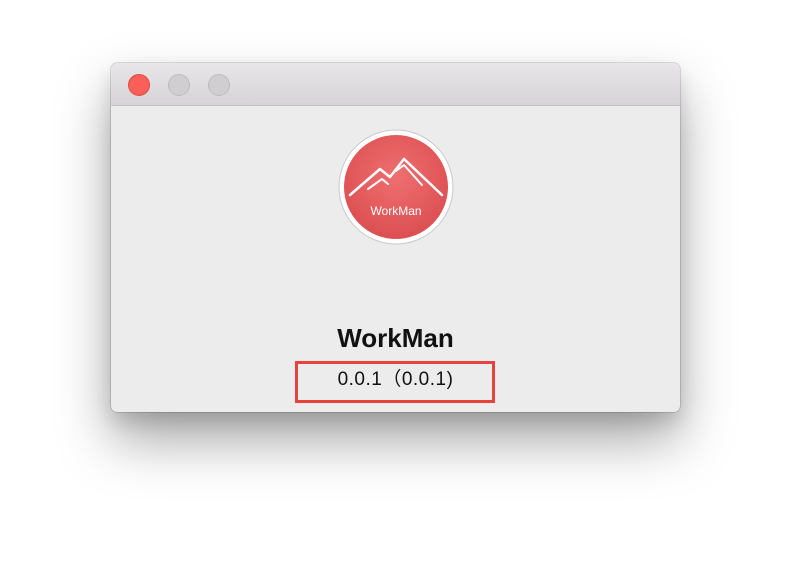 This screenshot has height=572, width=792. Describe the element at coordinates (179, 85) in the screenshot. I see `minimize-icon` at that location.